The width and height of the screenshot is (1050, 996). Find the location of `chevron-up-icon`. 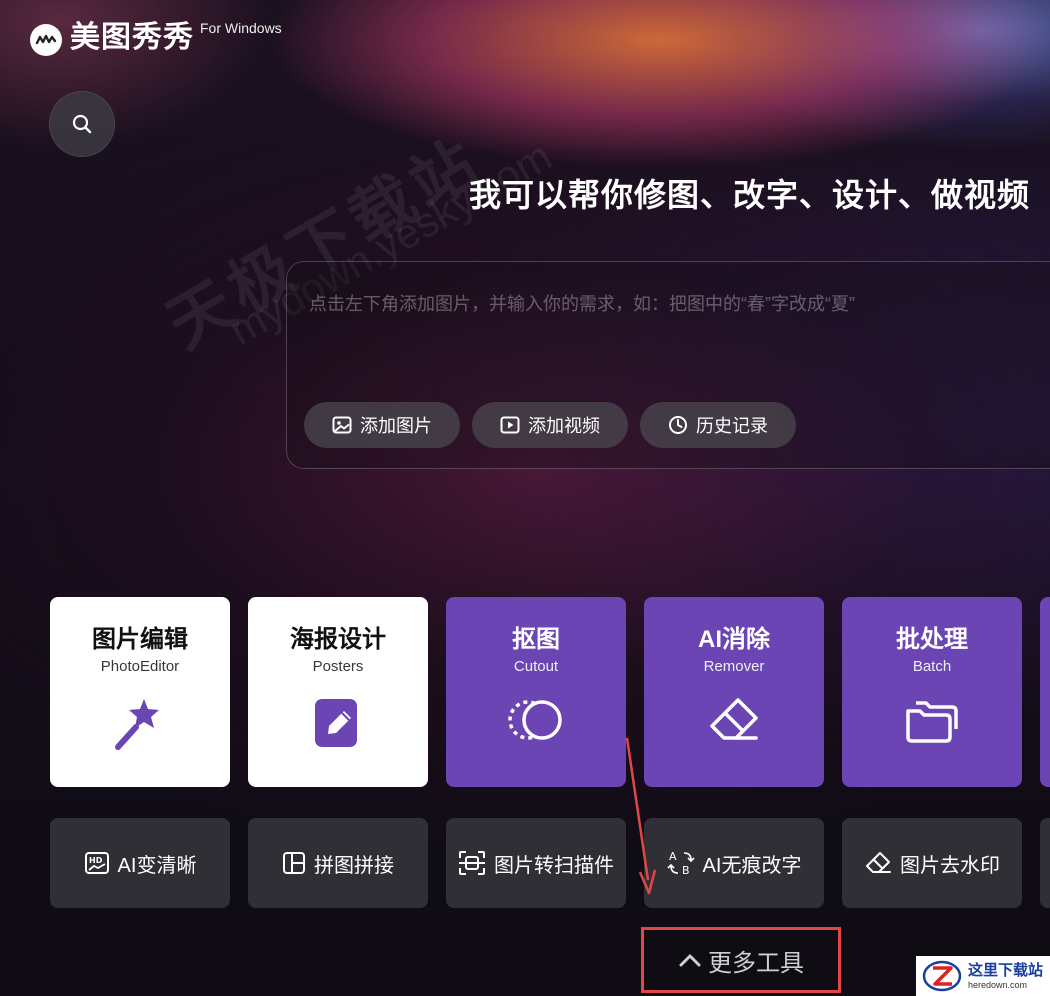

chevron-up-icon is located at coordinates (690, 960).